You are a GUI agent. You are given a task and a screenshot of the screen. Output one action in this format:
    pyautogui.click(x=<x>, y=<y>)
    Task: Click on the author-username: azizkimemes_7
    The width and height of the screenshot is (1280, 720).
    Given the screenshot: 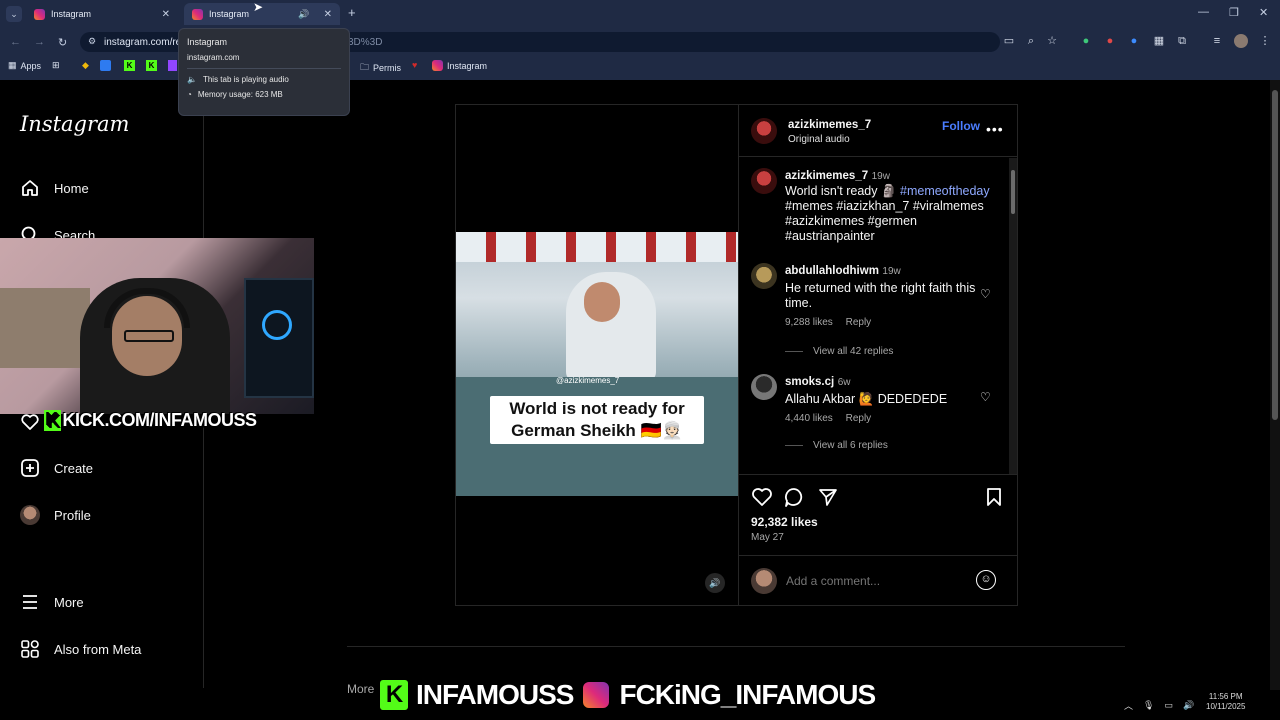 What is the action you would take?
    pyautogui.click(x=829, y=125)
    